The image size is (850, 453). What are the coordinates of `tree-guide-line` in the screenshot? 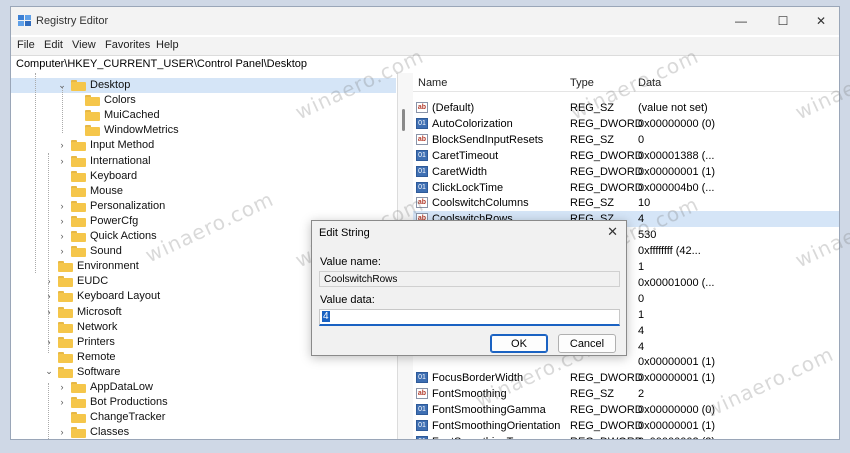 It's located at (48, 411).